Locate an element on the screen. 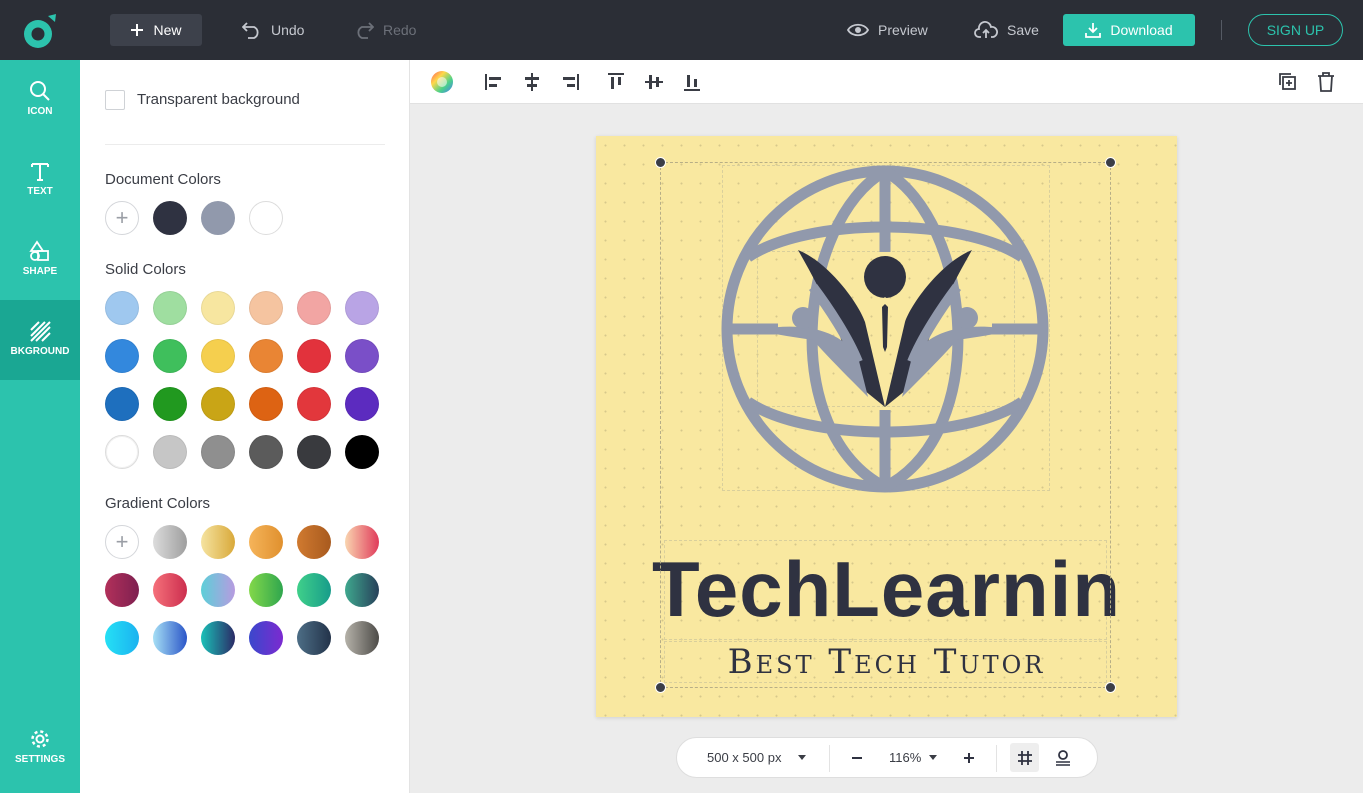 Image resolution: width=1363 pixels, height=793 pixels. zoom-in-button is located at coordinates (969, 758).